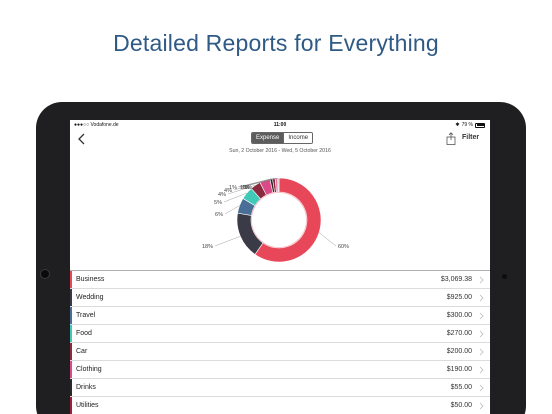 The height and width of the screenshot is (414, 552). What do you see at coordinates (280, 316) in the screenshot?
I see `category-row: Travel $300.00` at bounding box center [280, 316].